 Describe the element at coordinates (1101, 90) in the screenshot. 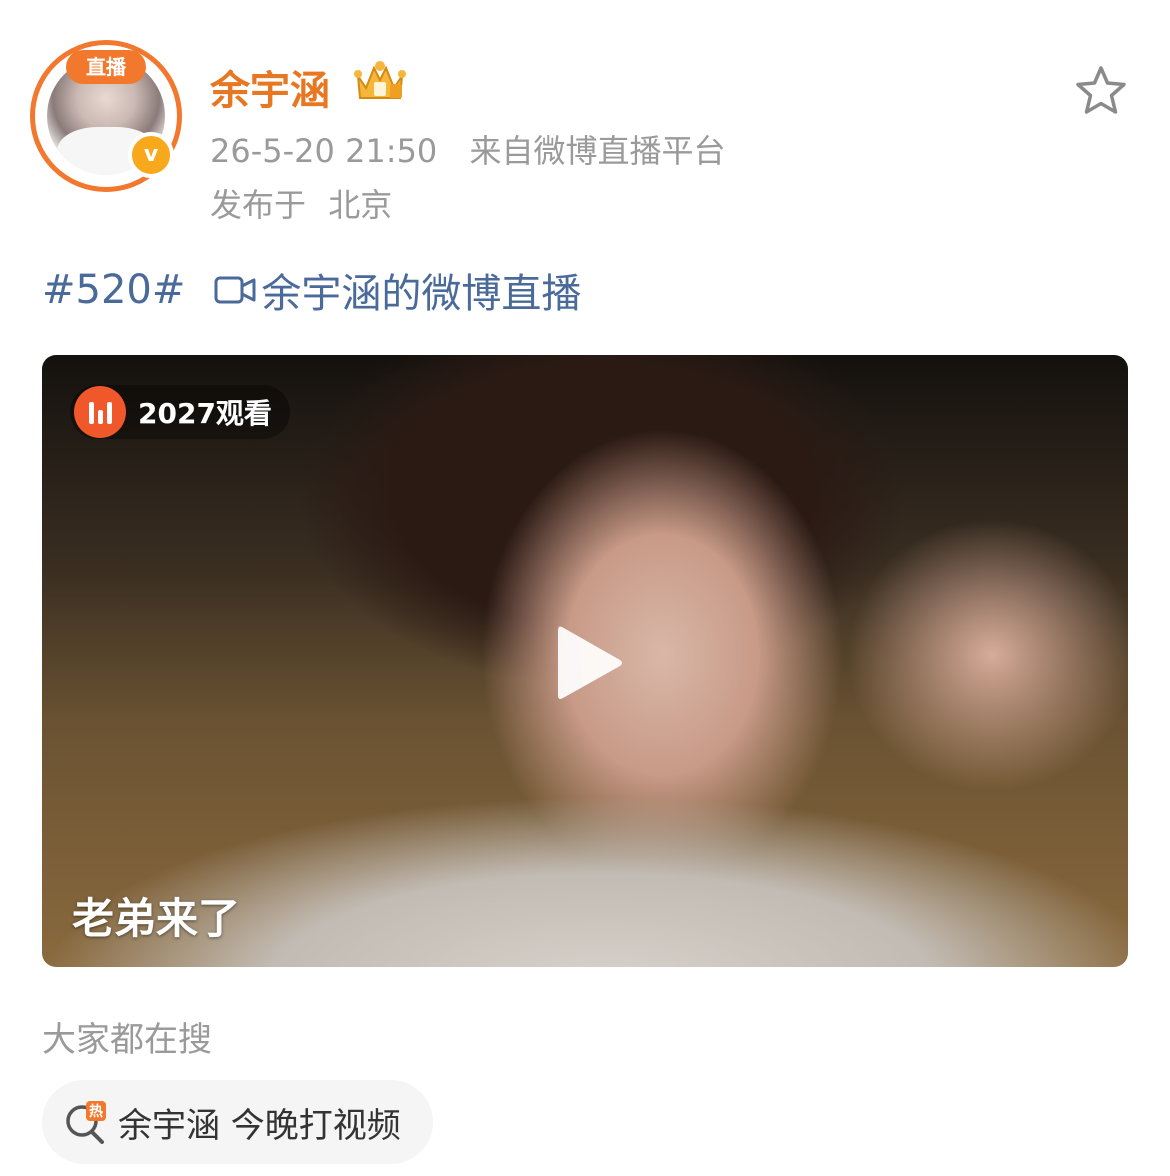

I see `star-outline-icon` at that location.